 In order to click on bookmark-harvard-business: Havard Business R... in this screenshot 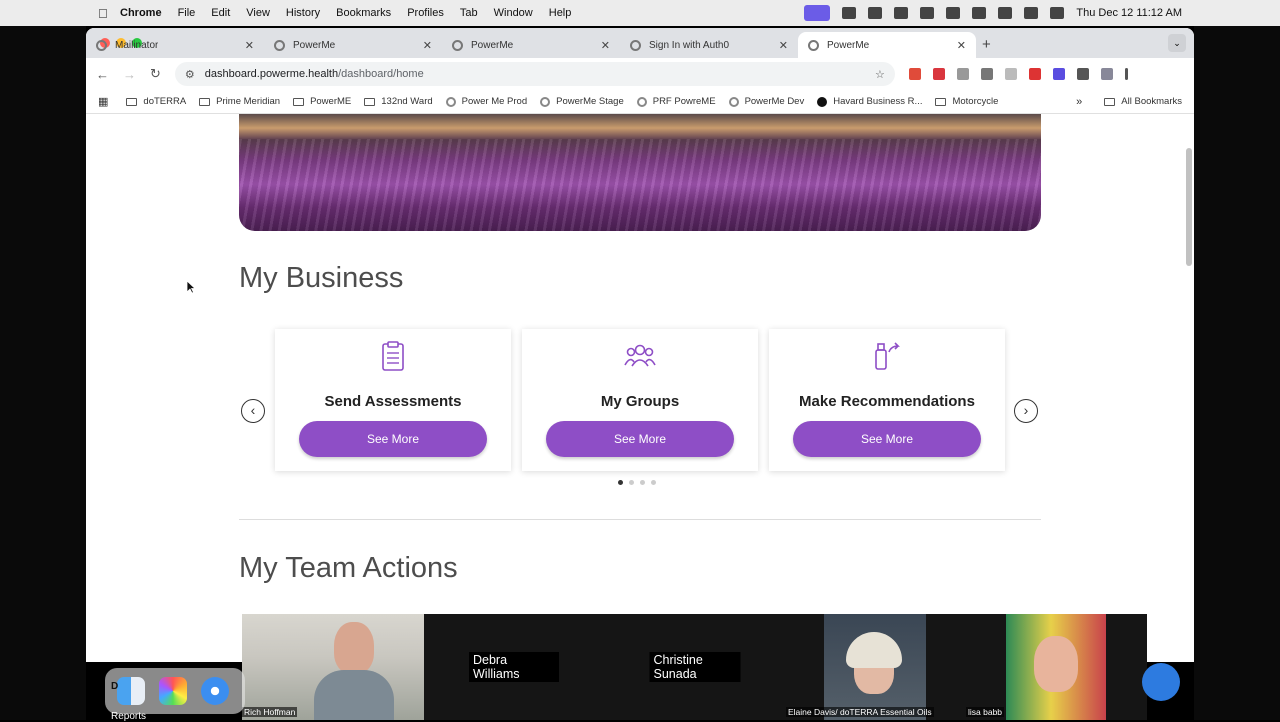, I will do `click(869, 101)`.